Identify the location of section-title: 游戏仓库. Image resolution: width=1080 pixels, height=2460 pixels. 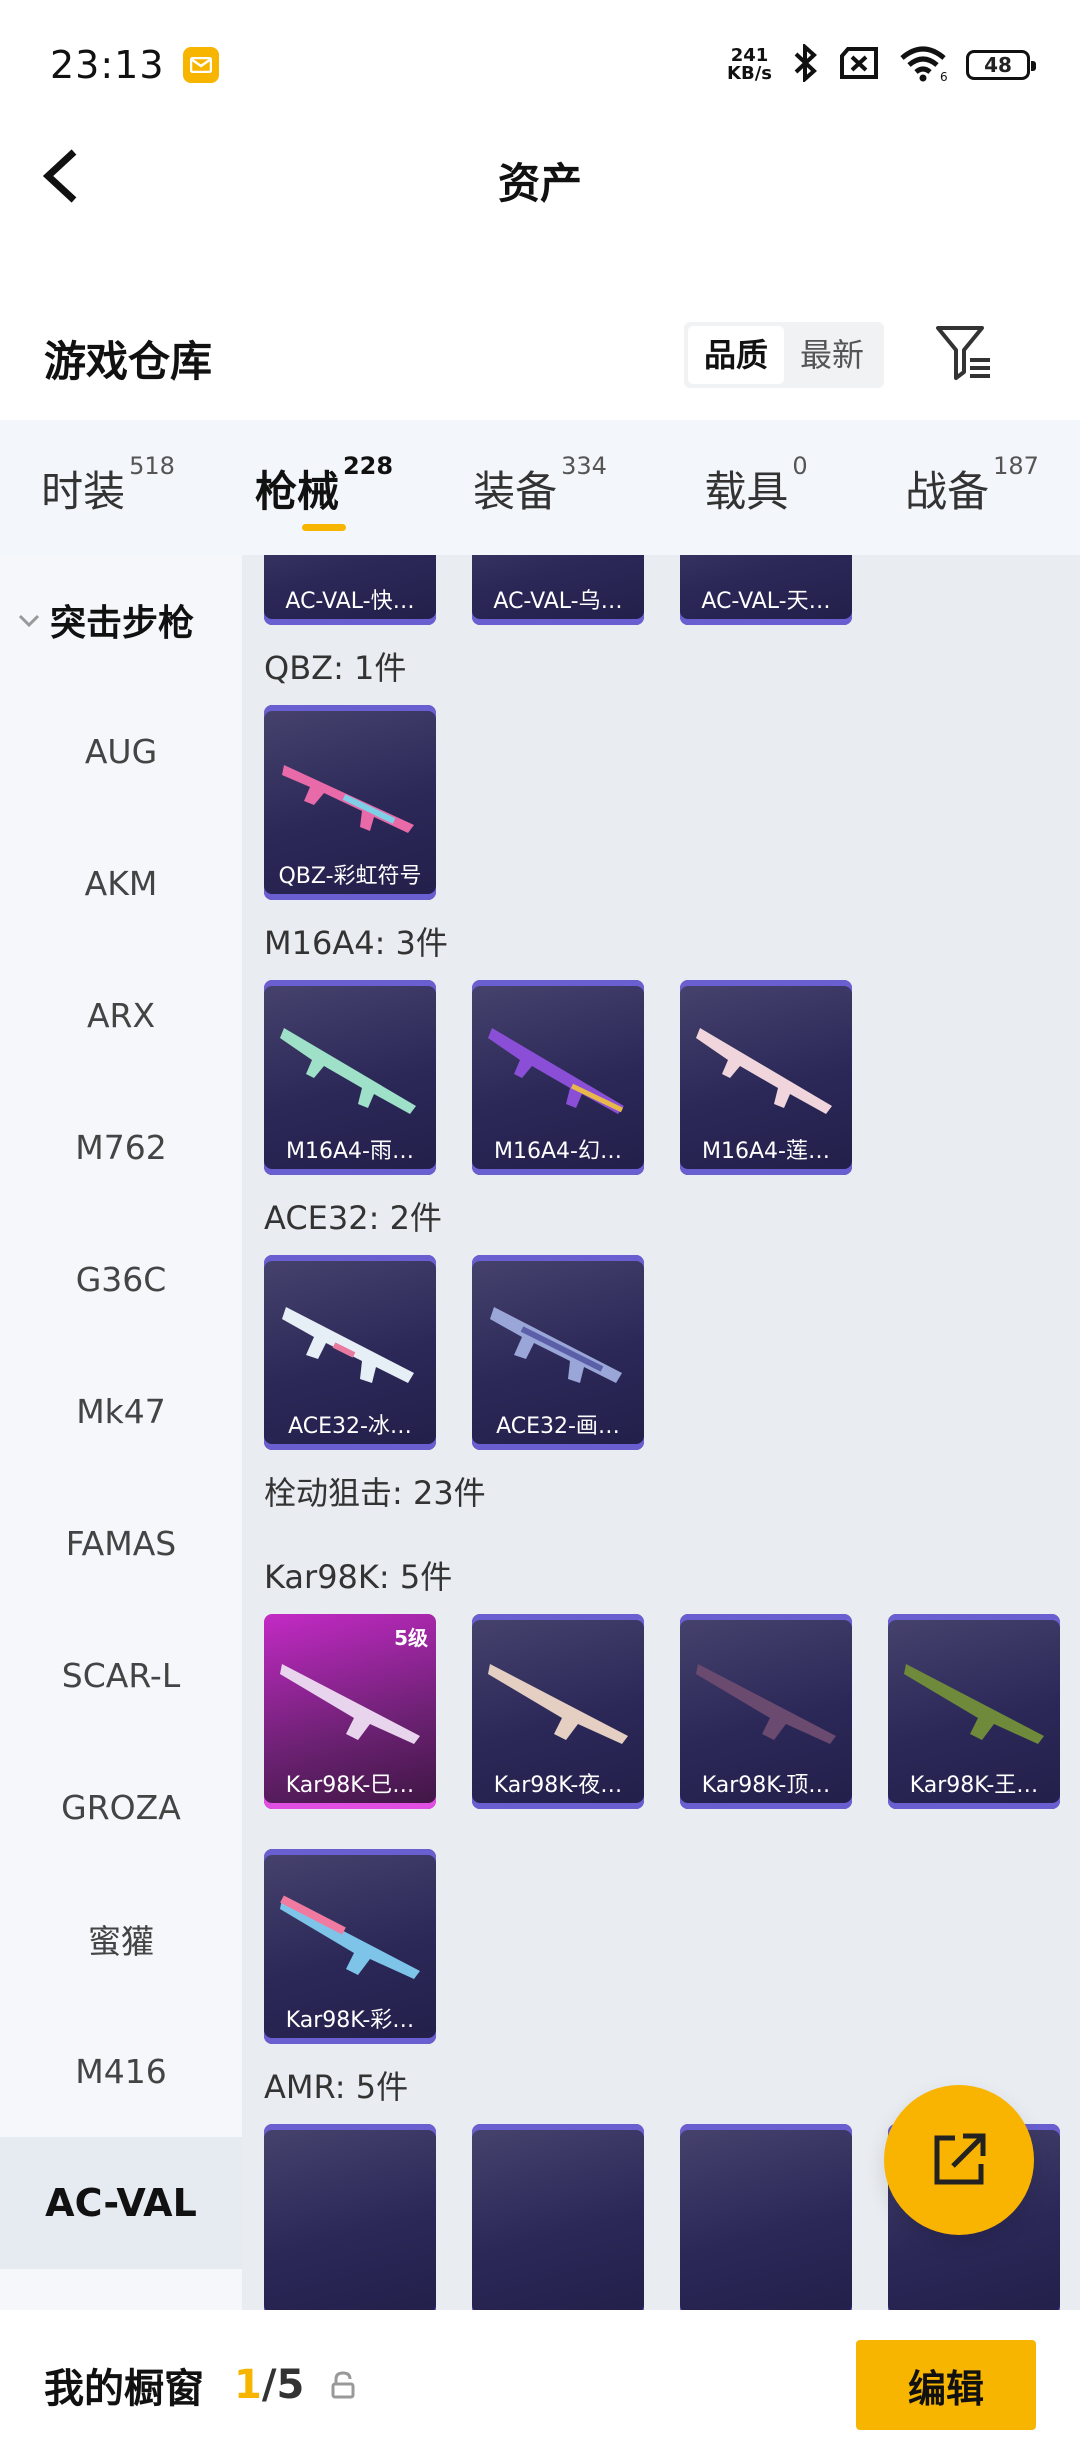
(128, 361).